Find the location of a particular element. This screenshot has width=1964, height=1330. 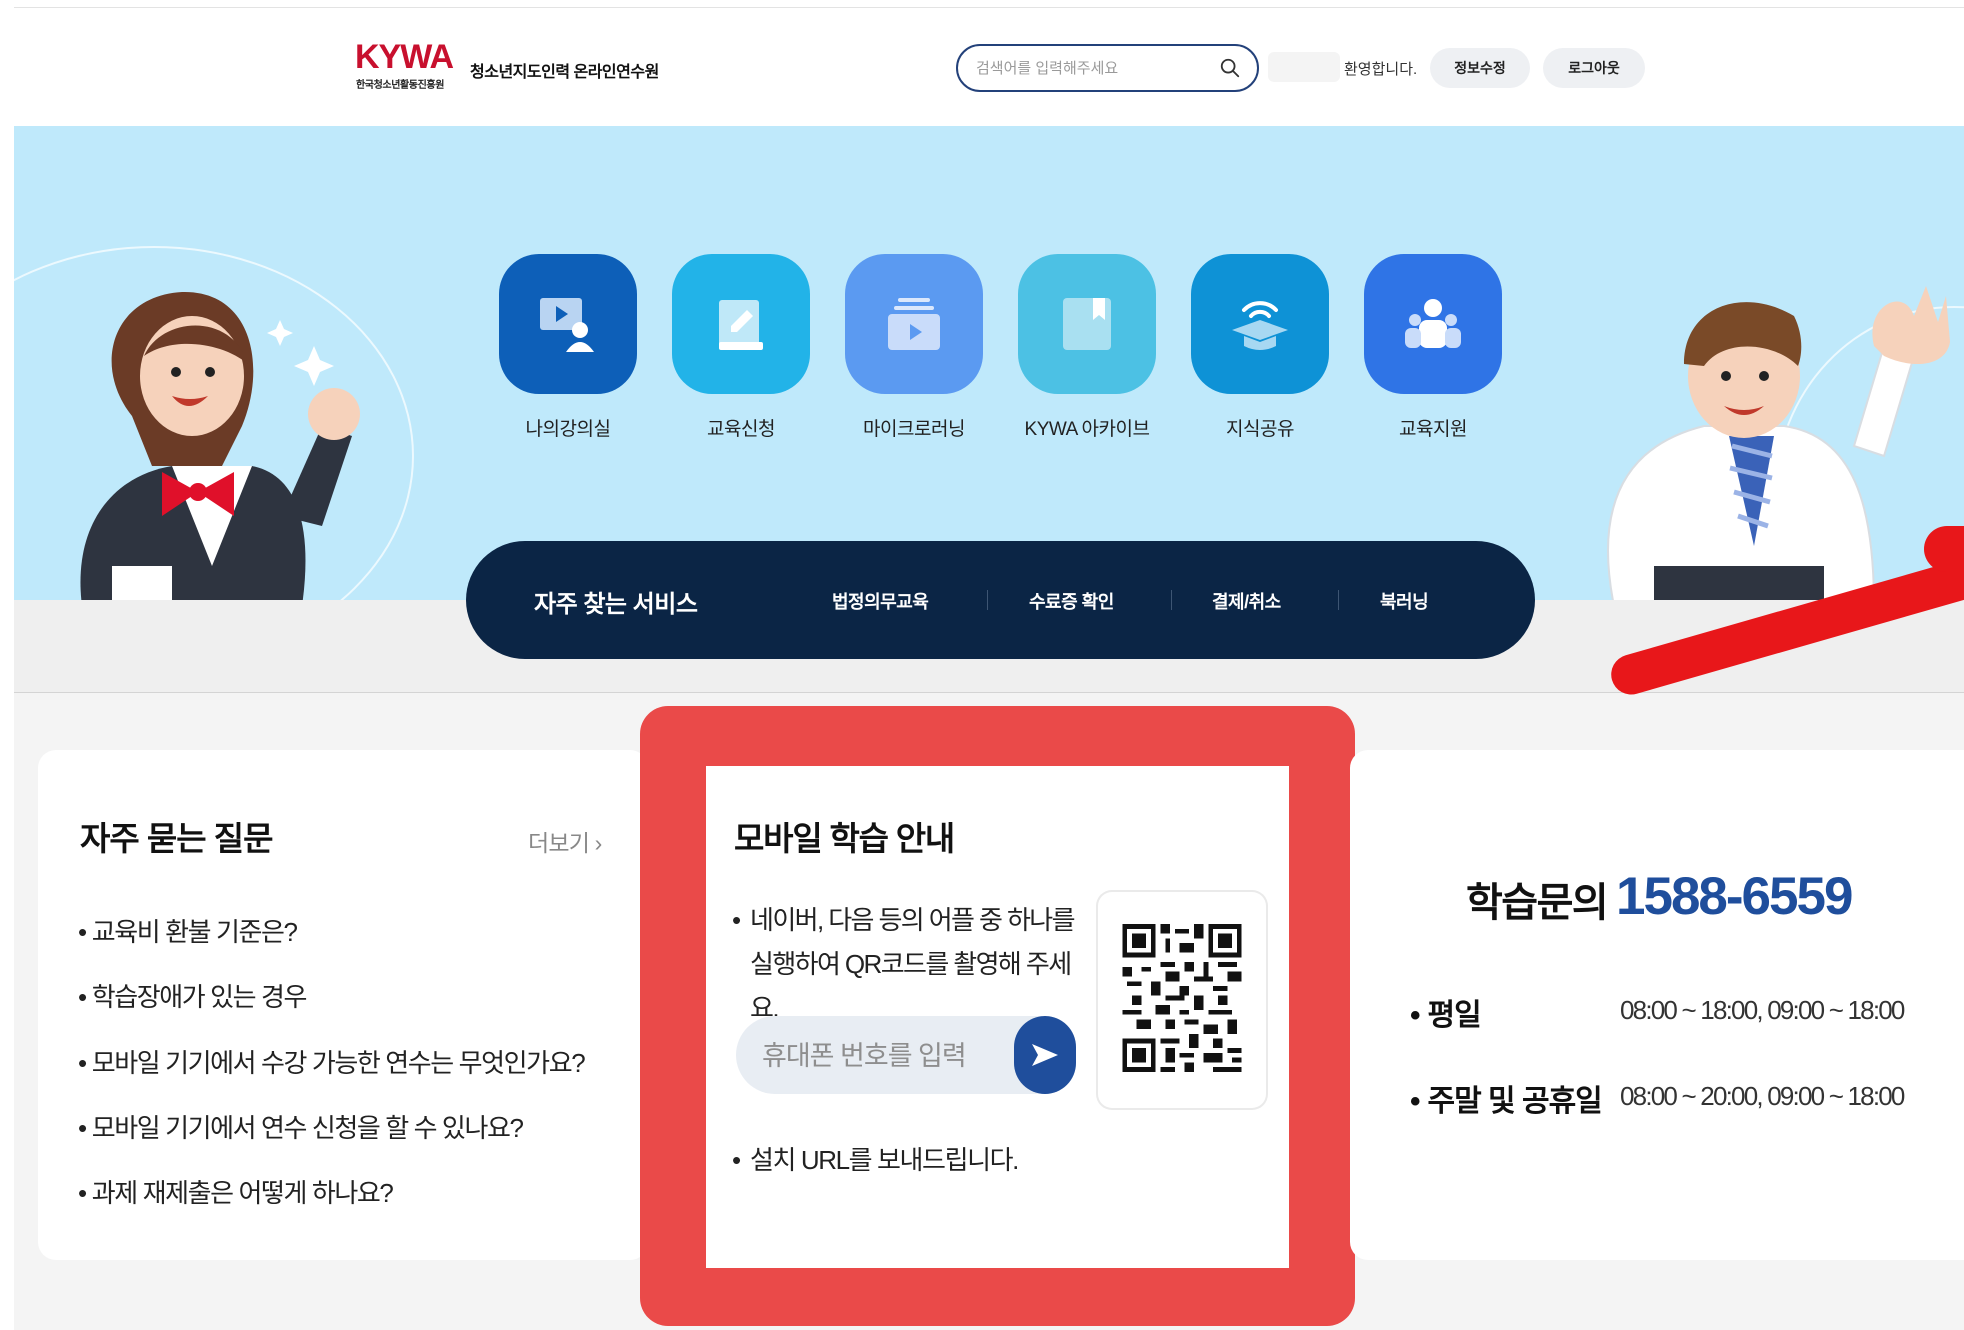

faq-item: 과제 재제출은 어떻게 하나요? is located at coordinates (236, 1191).